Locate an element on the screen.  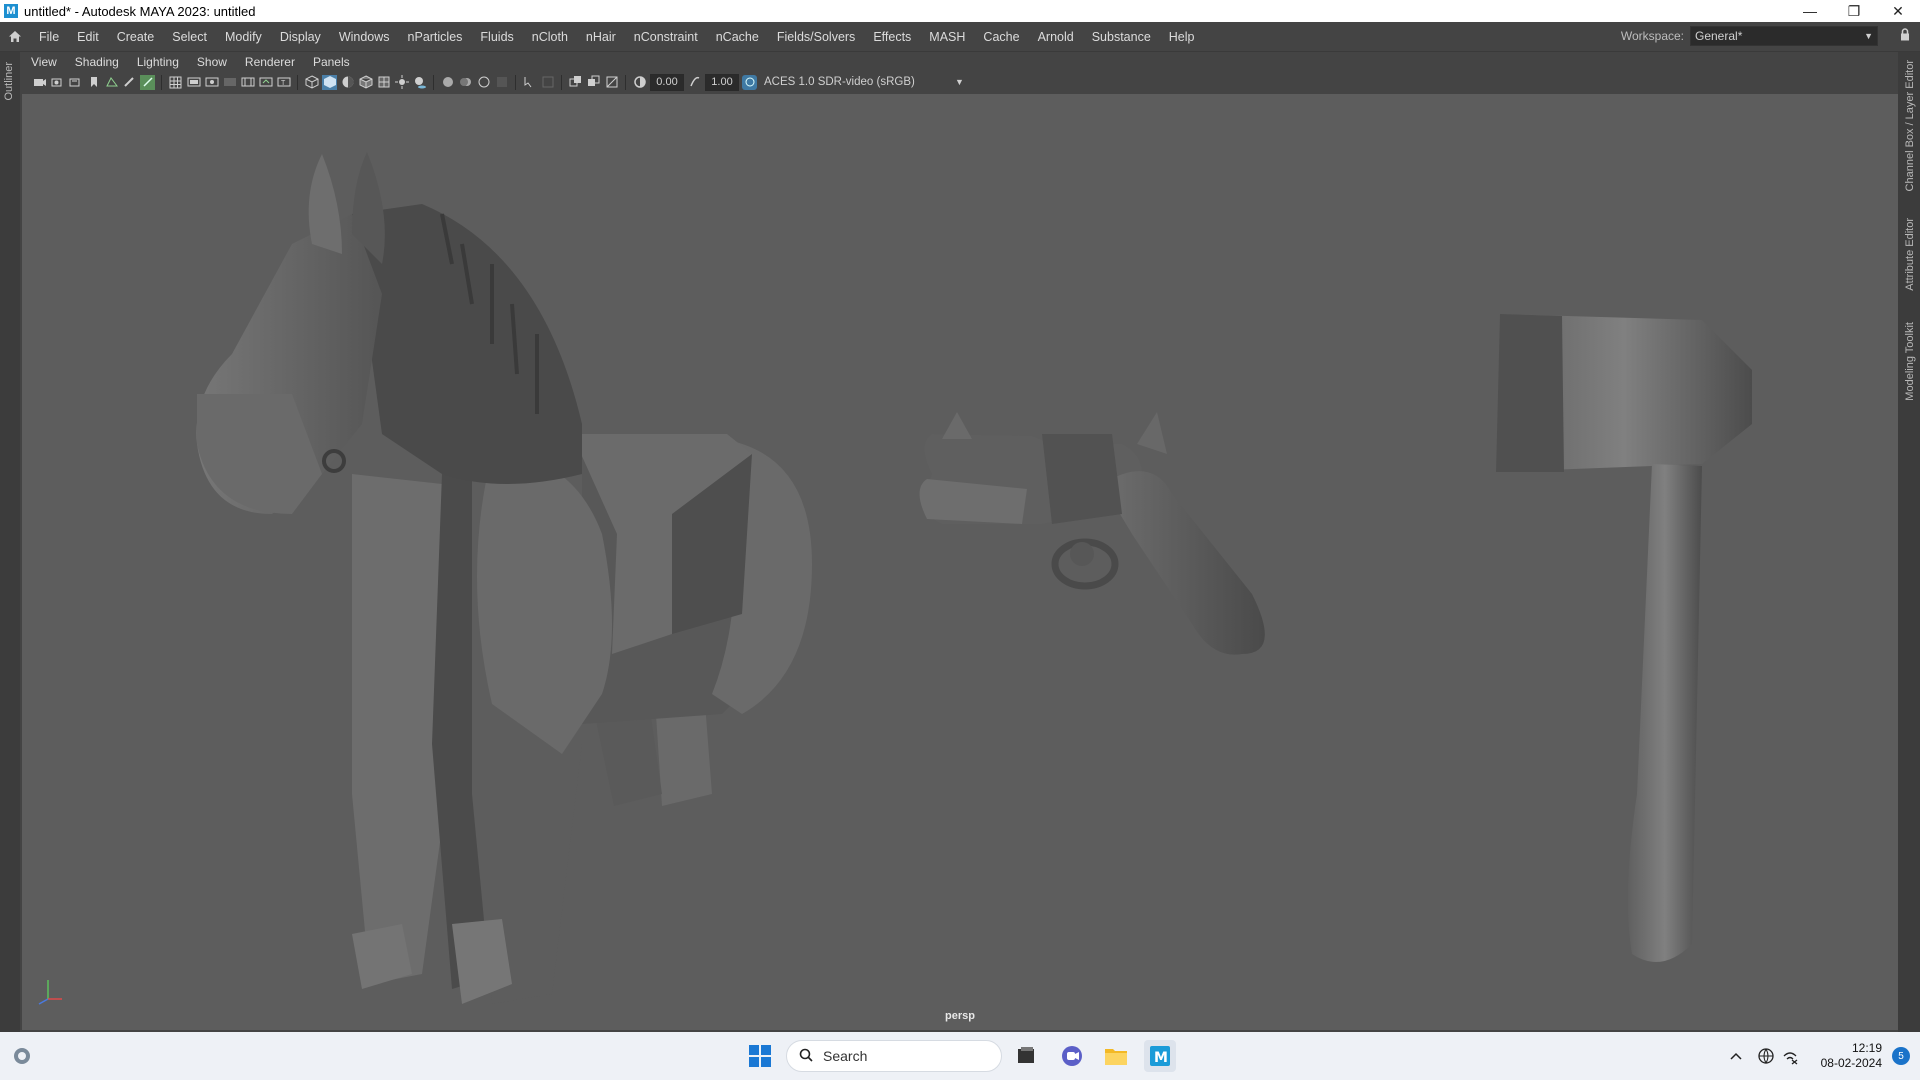
menu-file: File is located at coordinates (49, 37).